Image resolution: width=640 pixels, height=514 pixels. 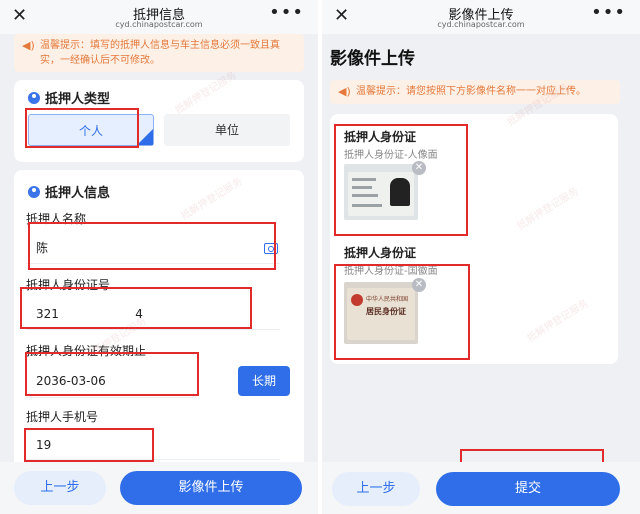 What do you see at coordinates (528, 489) in the screenshot?
I see `submit-button: 提交` at bounding box center [528, 489].